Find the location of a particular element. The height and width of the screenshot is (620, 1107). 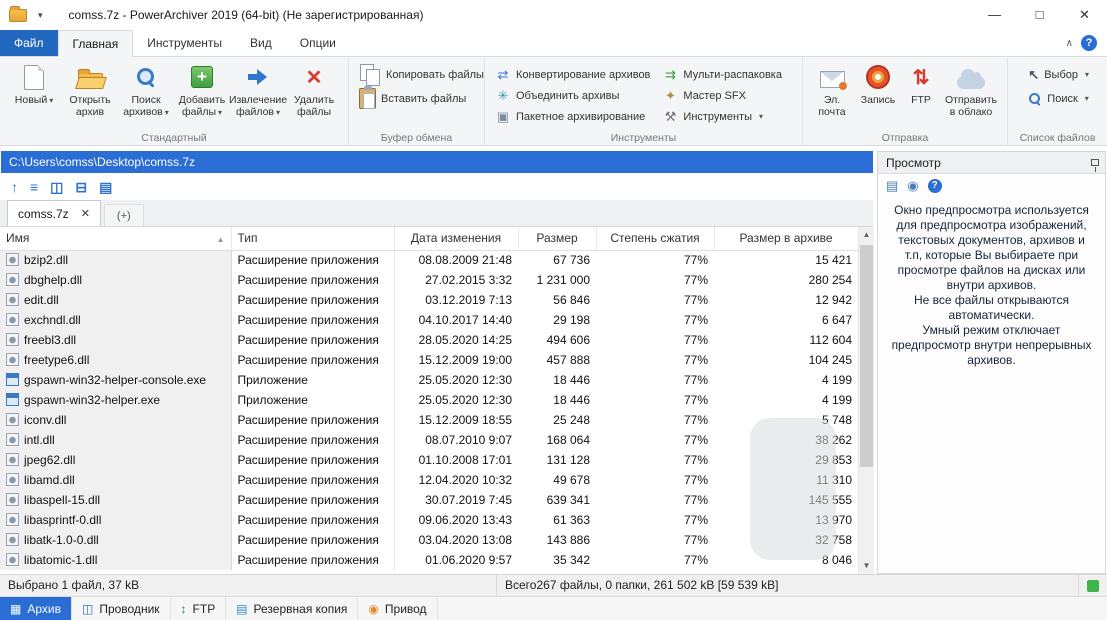

preview-file-icon: ▤ is located at coordinates (892, 186).